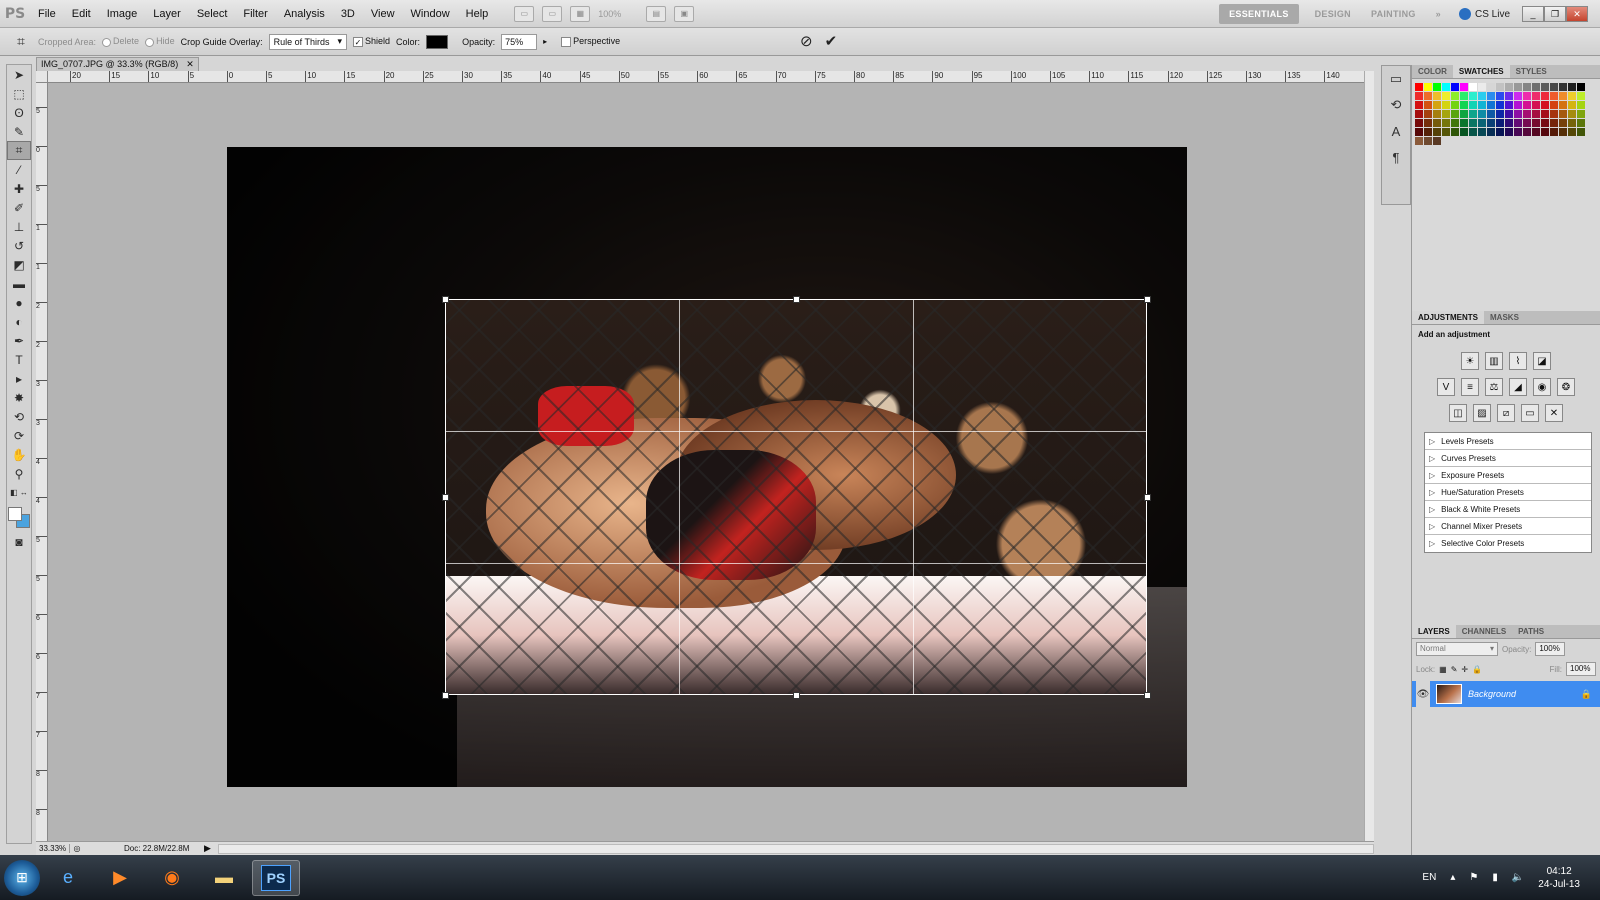 Image resolution: width=1600 pixels, height=900 pixels. I want to click on blend-mode-select: Normal ▾, so click(1457, 649).